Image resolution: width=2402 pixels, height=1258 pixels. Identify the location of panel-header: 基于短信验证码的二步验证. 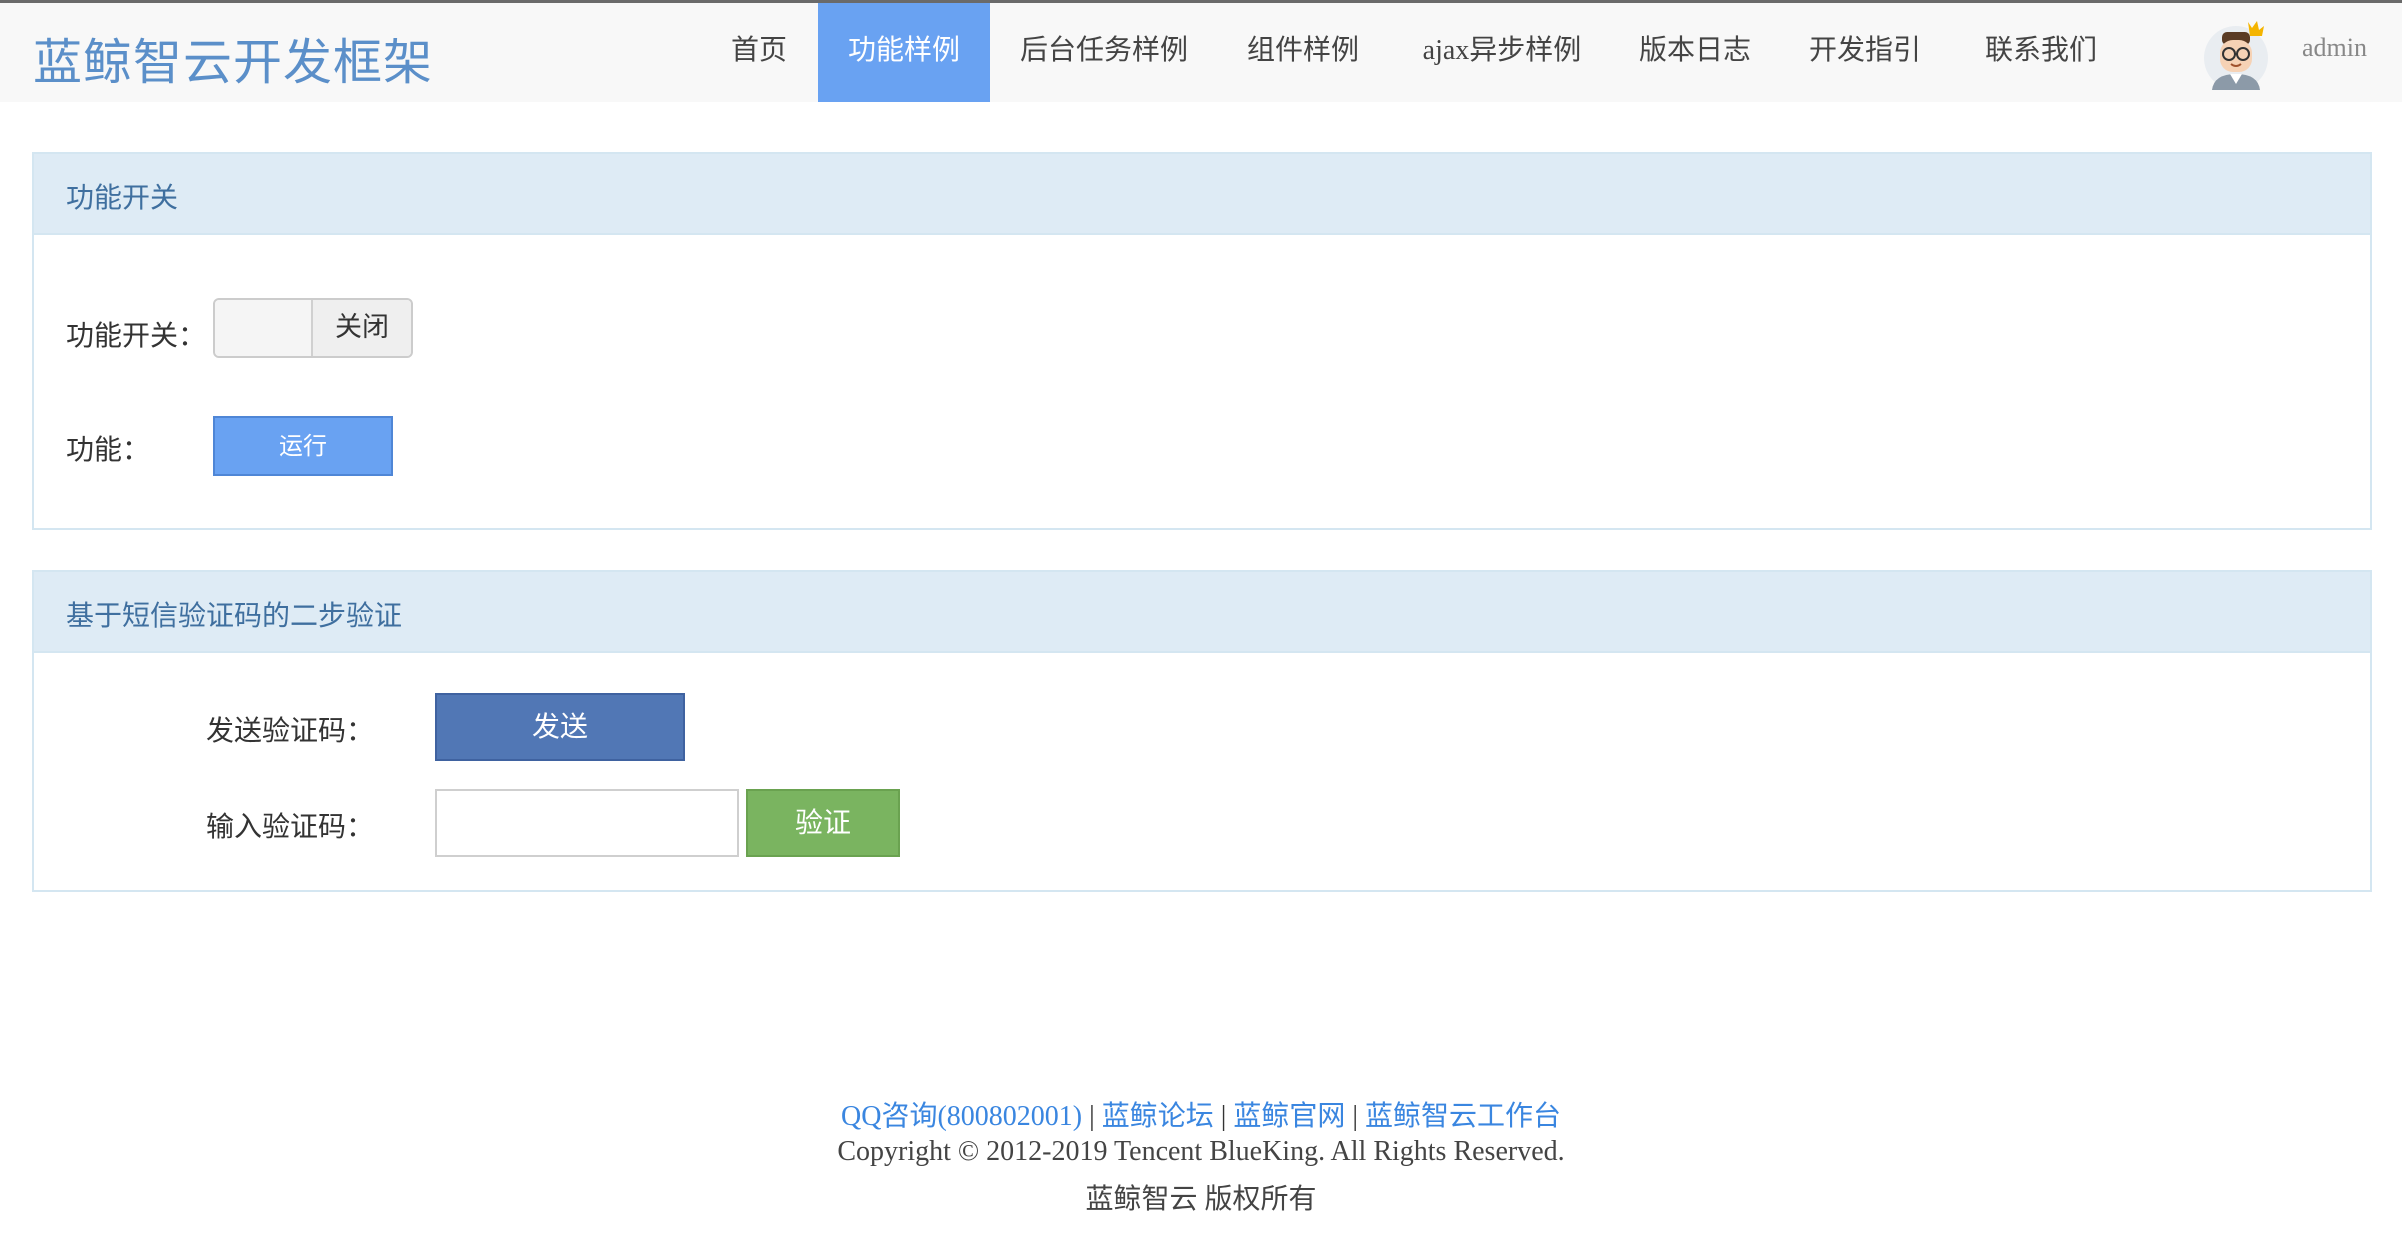
(1202, 612).